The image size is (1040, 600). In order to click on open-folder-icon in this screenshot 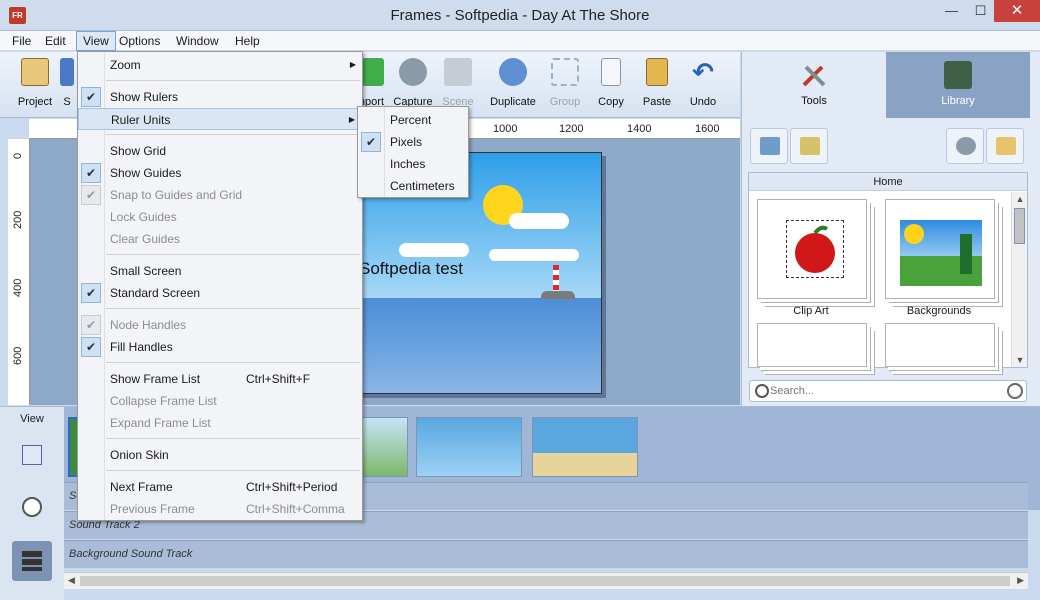, I will do `click(1006, 146)`.